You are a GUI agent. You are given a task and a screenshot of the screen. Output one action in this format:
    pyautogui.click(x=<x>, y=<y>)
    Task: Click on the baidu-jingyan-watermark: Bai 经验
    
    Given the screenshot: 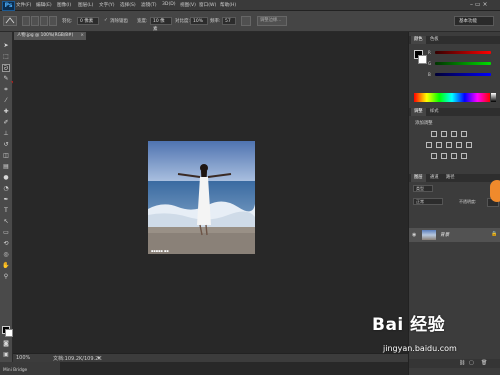 What is the action you would take?
    pyautogui.click(x=409, y=325)
    